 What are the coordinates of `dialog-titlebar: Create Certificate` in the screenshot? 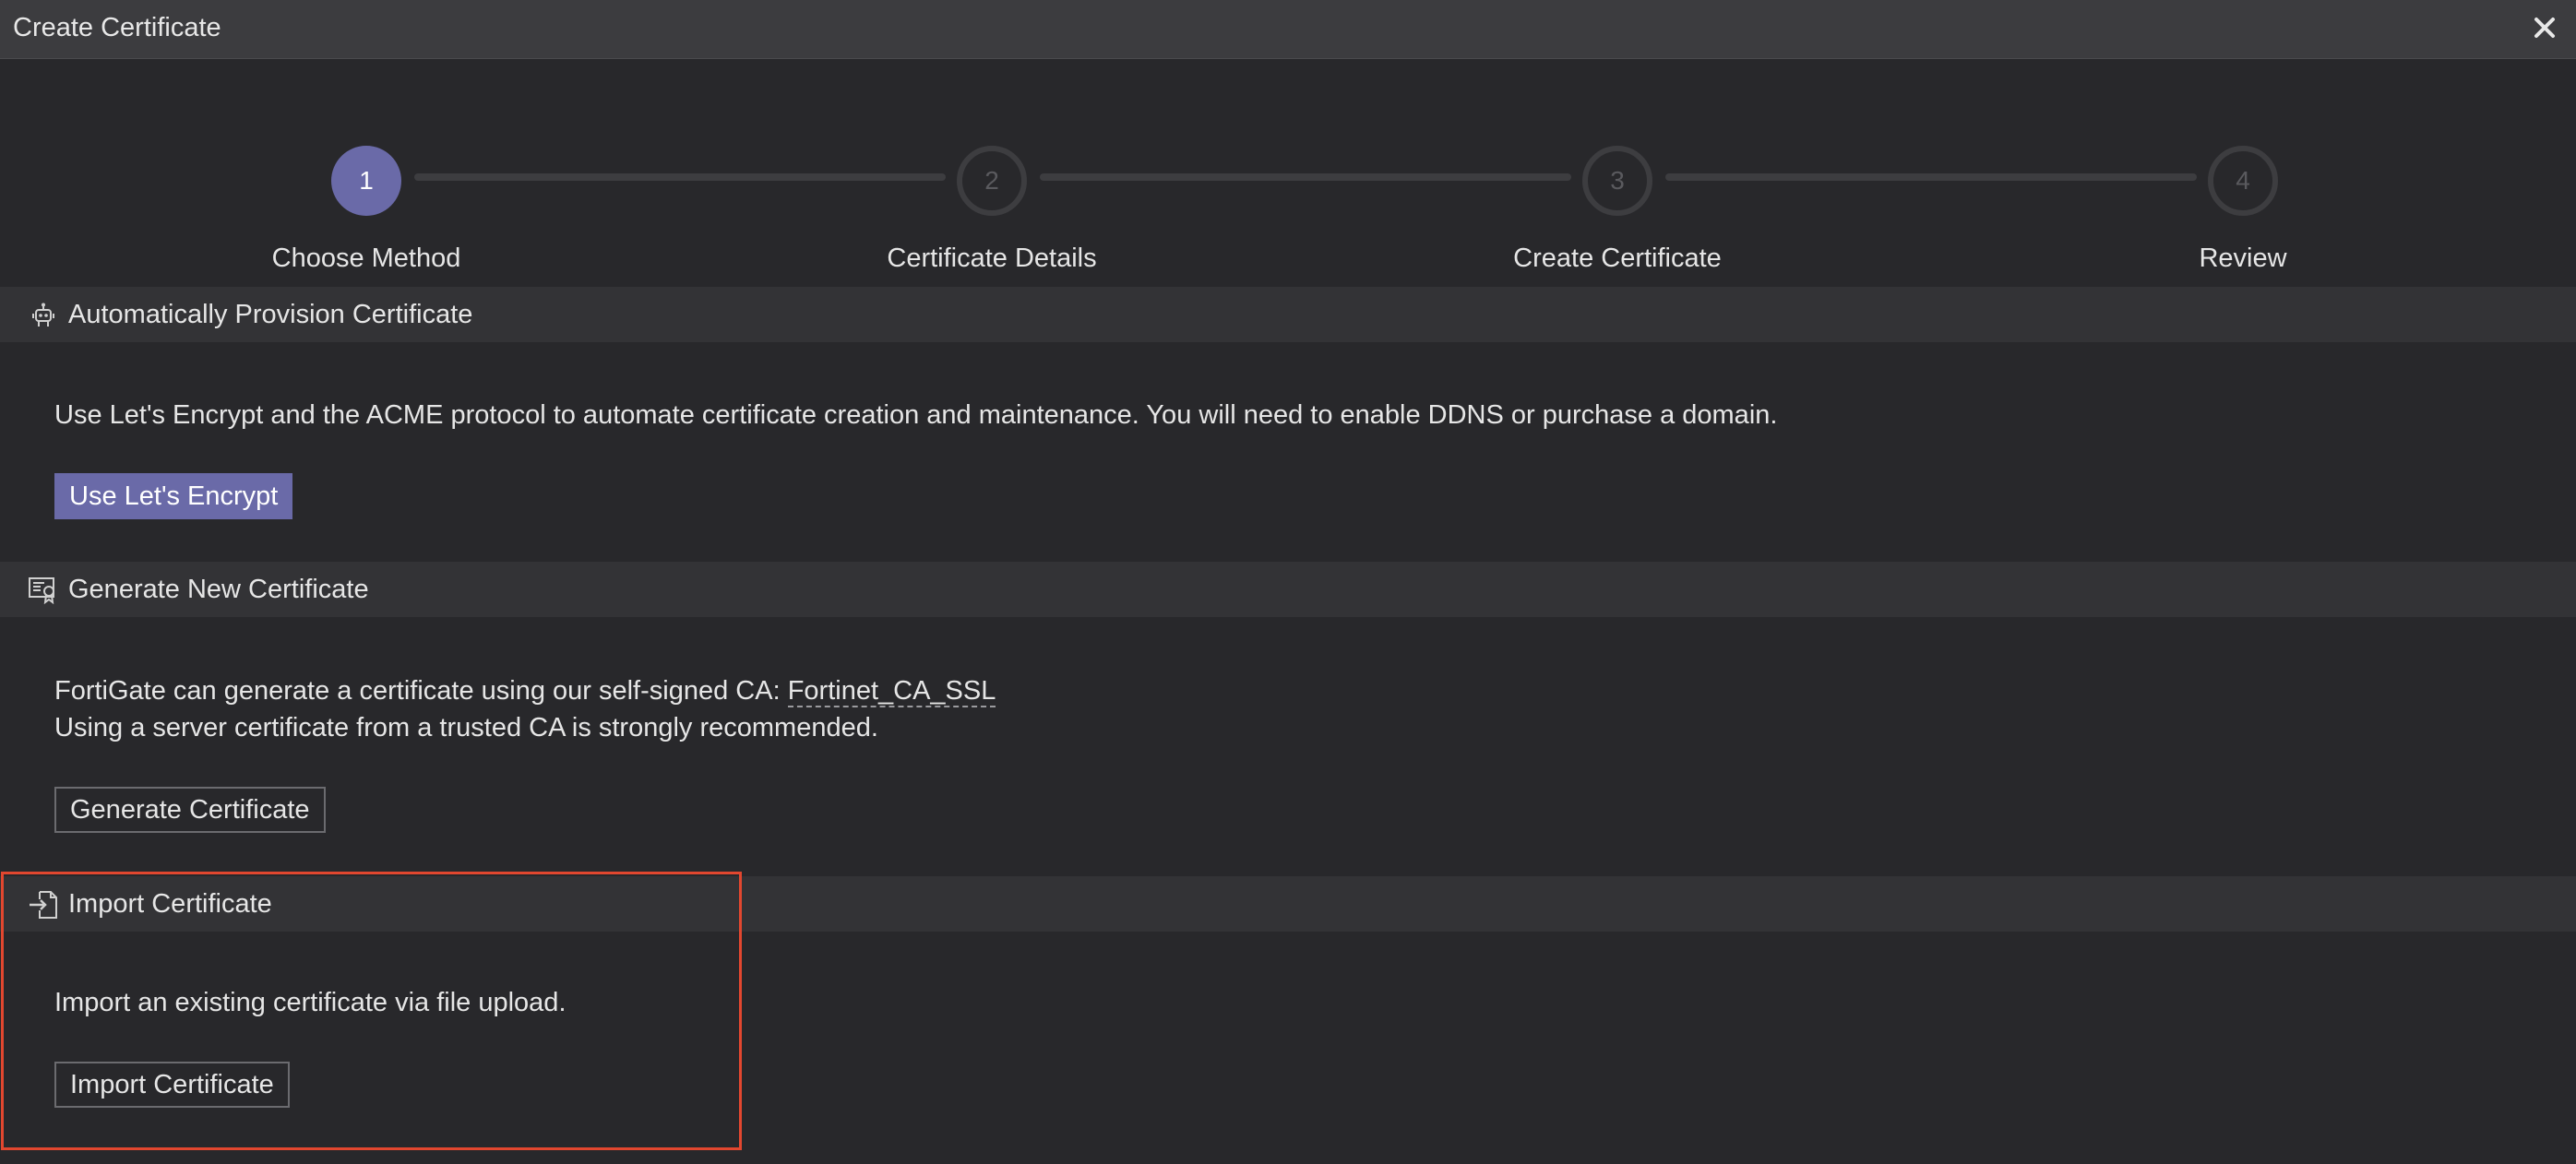 It's located at (1288, 29).